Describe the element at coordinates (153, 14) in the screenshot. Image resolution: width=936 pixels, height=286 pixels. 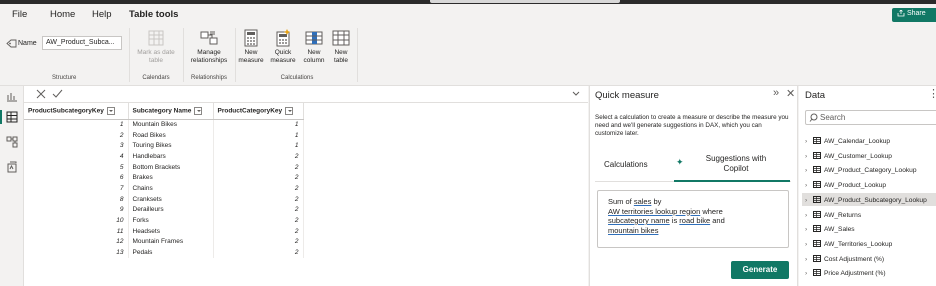
I see `menu-table-tools: Table tools` at that location.